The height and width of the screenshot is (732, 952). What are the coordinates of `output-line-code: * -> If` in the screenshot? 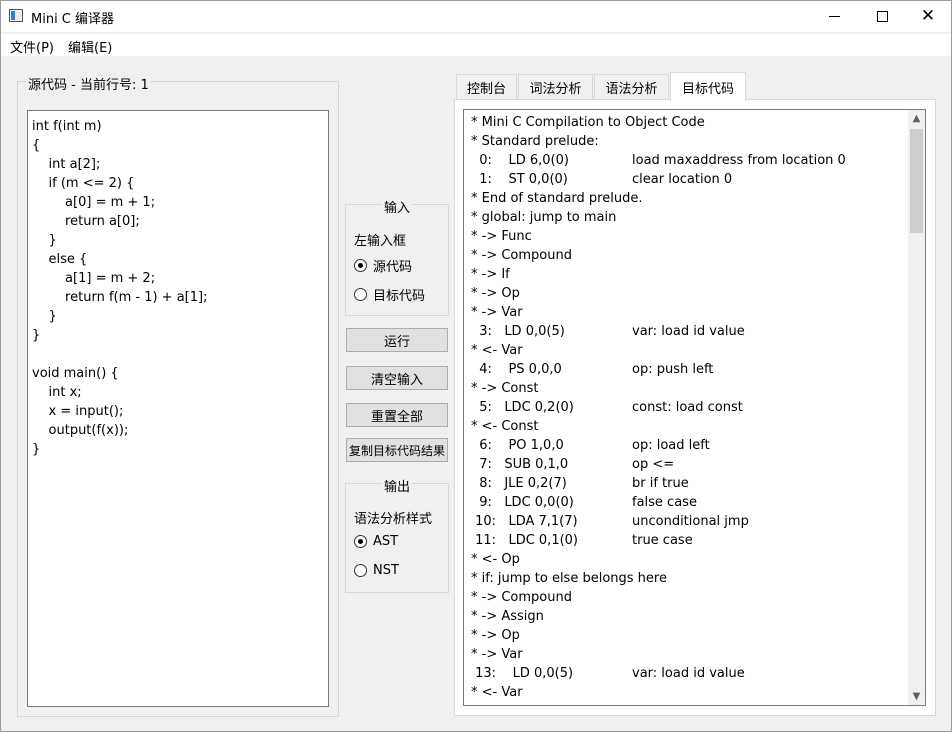 It's located at (490, 274).